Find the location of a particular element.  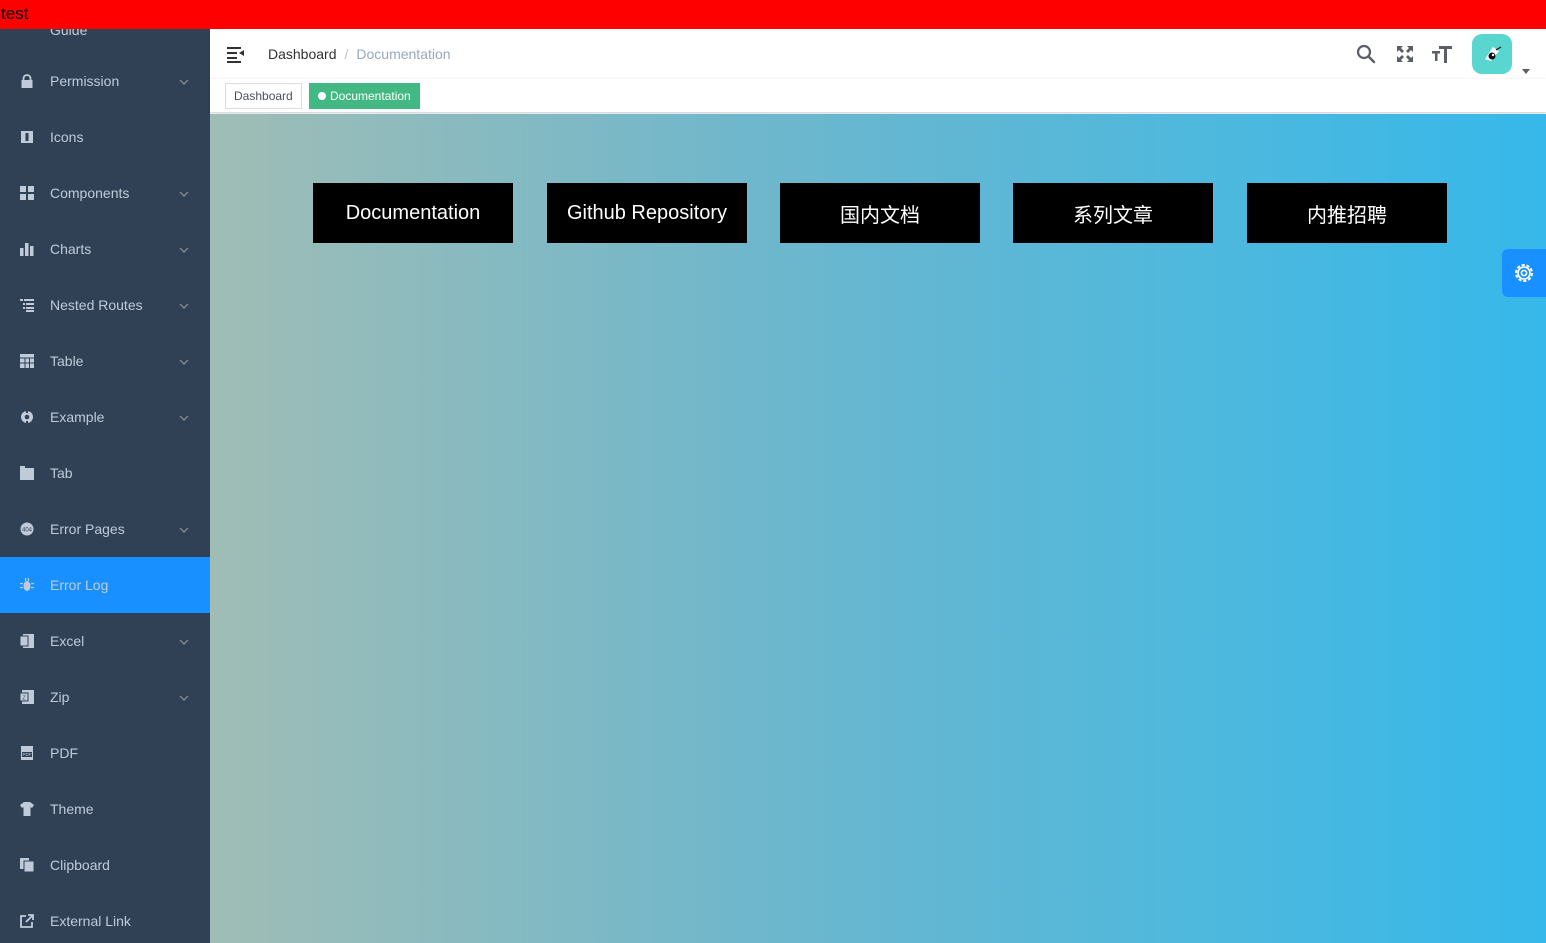

fullscreen-icon is located at coordinates (1405, 54).